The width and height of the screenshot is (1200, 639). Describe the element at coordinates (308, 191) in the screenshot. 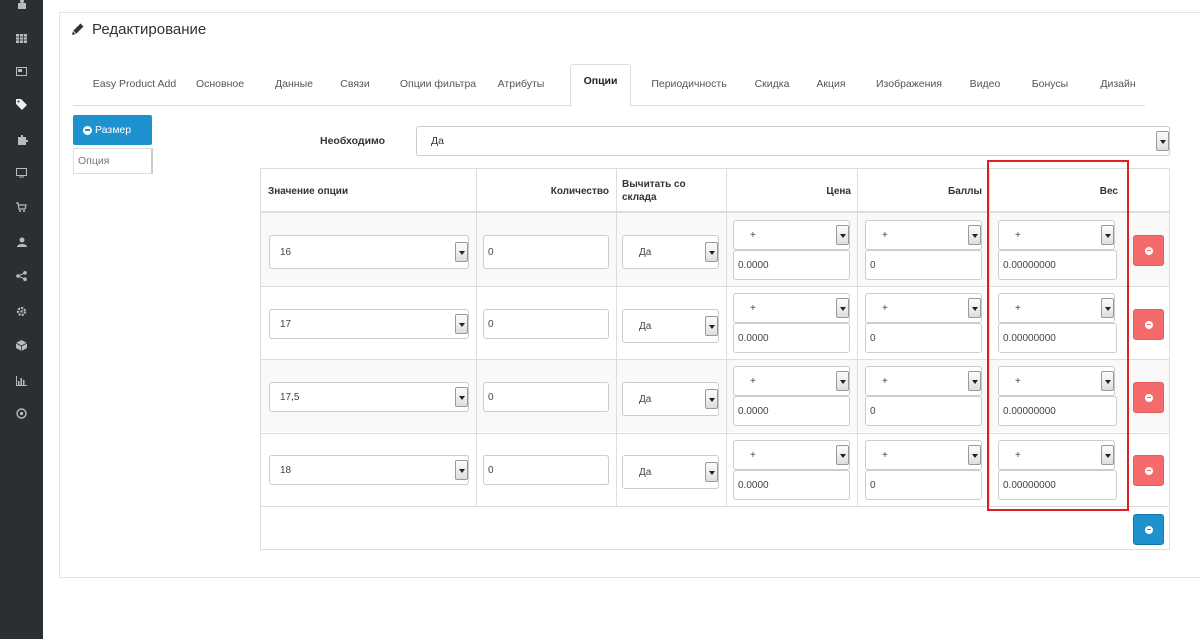

I see `col-header-value: Значение опции` at that location.